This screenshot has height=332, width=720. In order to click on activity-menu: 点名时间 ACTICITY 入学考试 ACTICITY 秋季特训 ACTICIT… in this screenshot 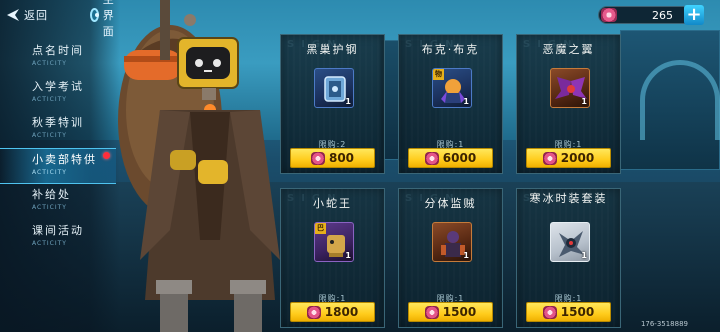, I will do `click(58, 148)`.